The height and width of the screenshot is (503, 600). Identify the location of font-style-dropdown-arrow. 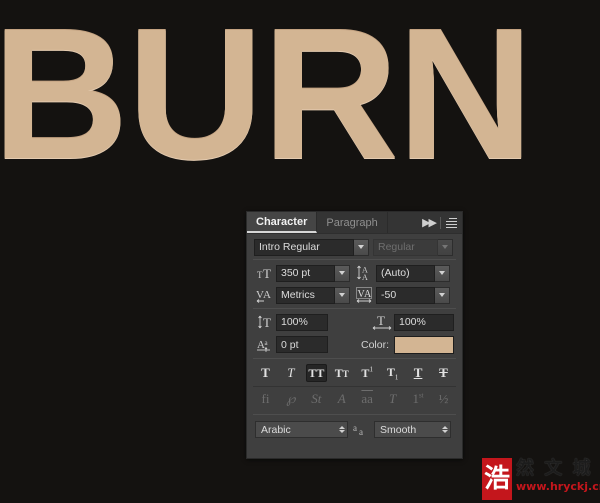
(445, 247).